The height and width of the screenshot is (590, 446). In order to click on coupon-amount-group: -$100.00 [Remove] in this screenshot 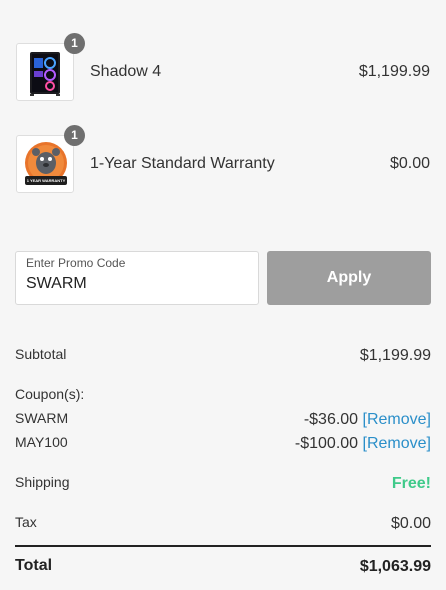, I will do `click(363, 444)`.